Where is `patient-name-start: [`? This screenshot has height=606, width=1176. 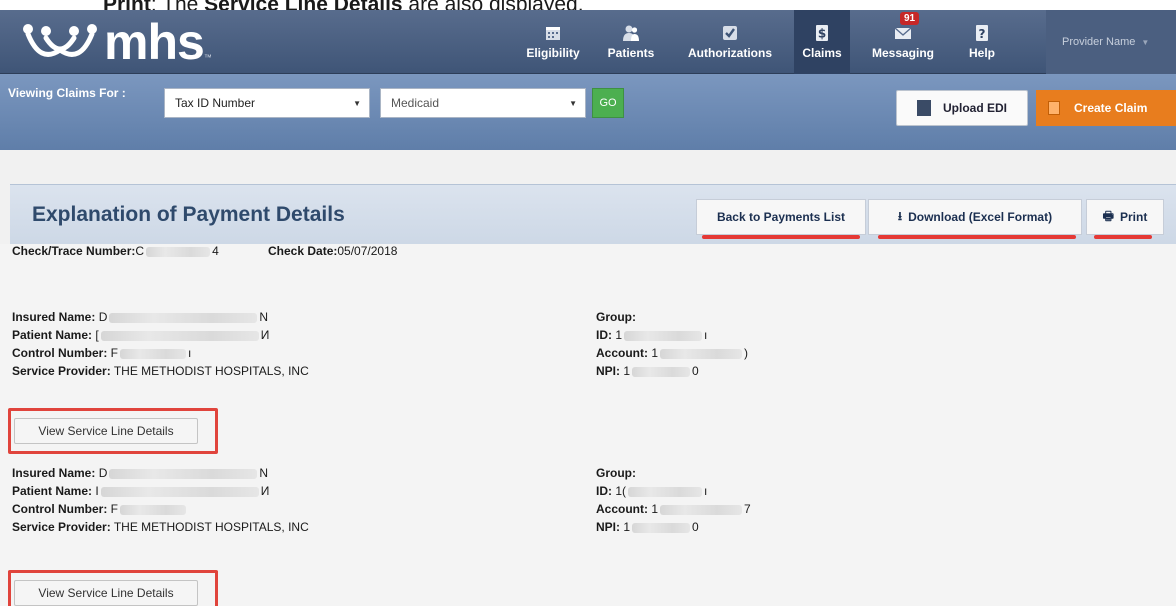 patient-name-start: [ is located at coordinates (97, 335).